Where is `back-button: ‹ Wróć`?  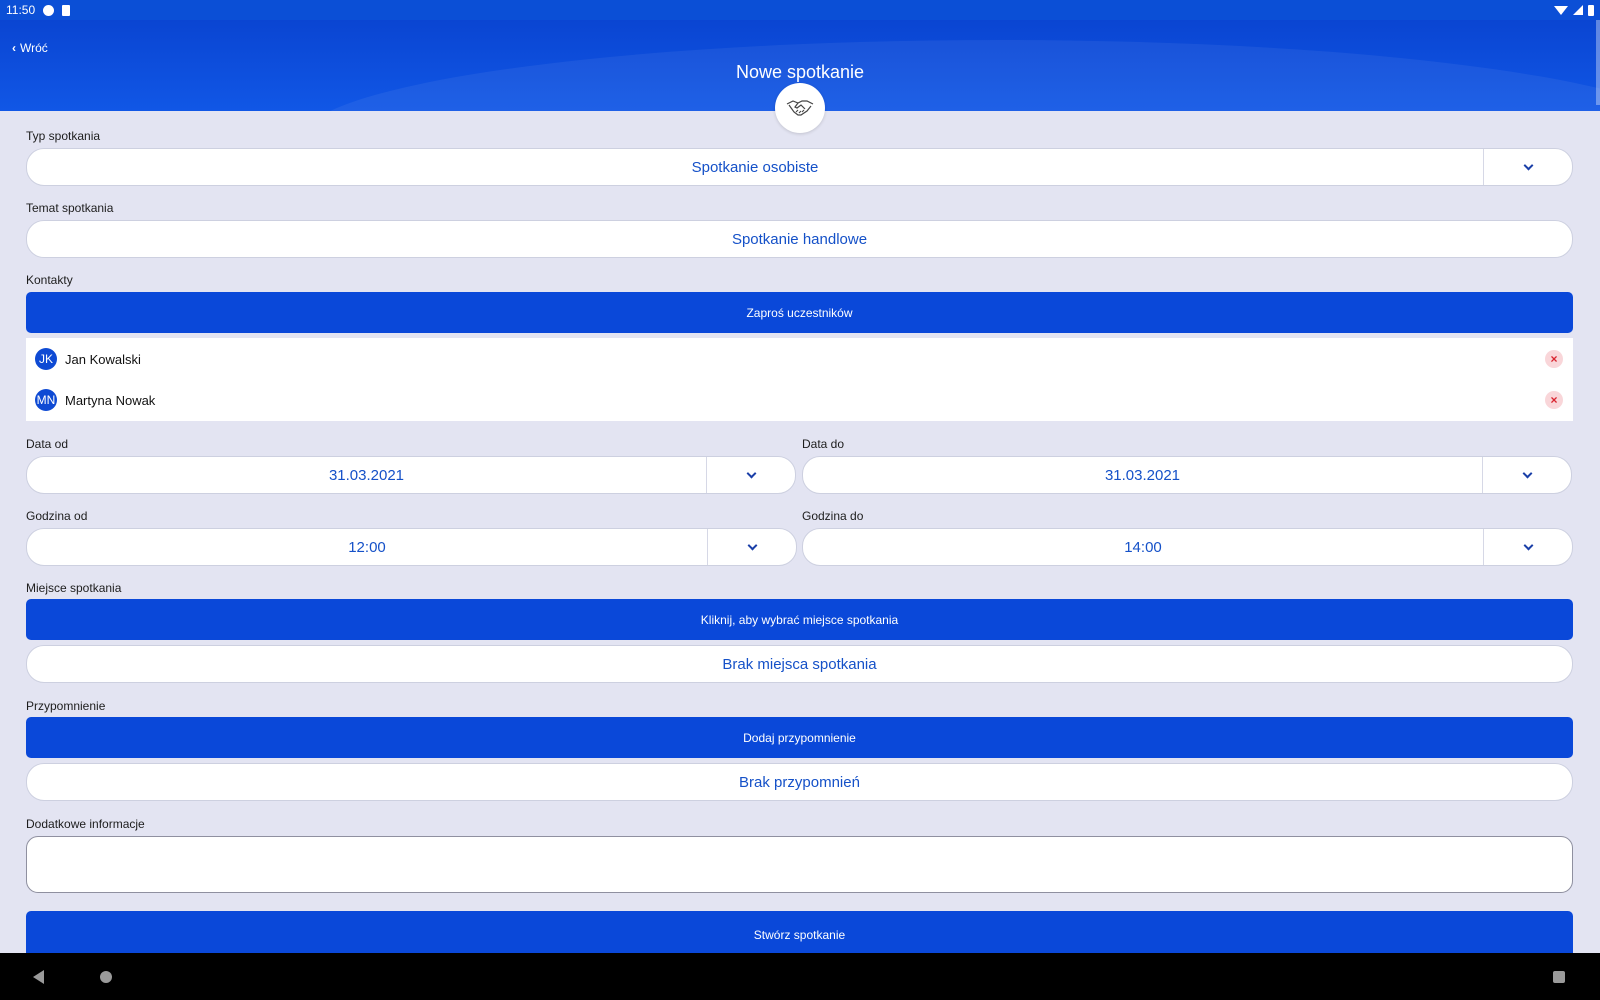 back-button: ‹ Wróć is located at coordinates (30, 48).